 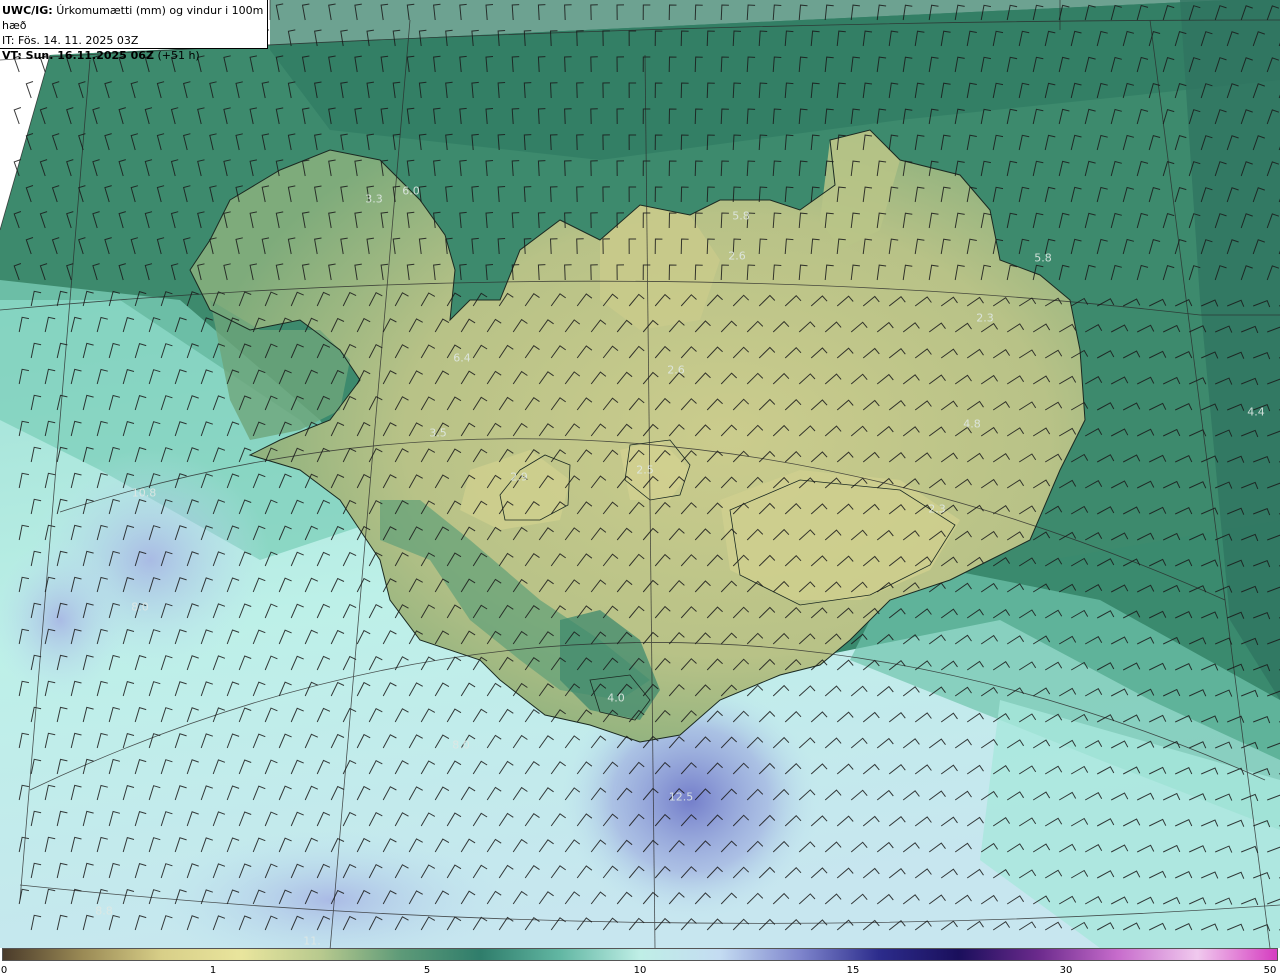 What do you see at coordinates (70, 40) in the screenshot?
I see `init-time: IT: Fös. 14. 11. 2025 03Z` at bounding box center [70, 40].